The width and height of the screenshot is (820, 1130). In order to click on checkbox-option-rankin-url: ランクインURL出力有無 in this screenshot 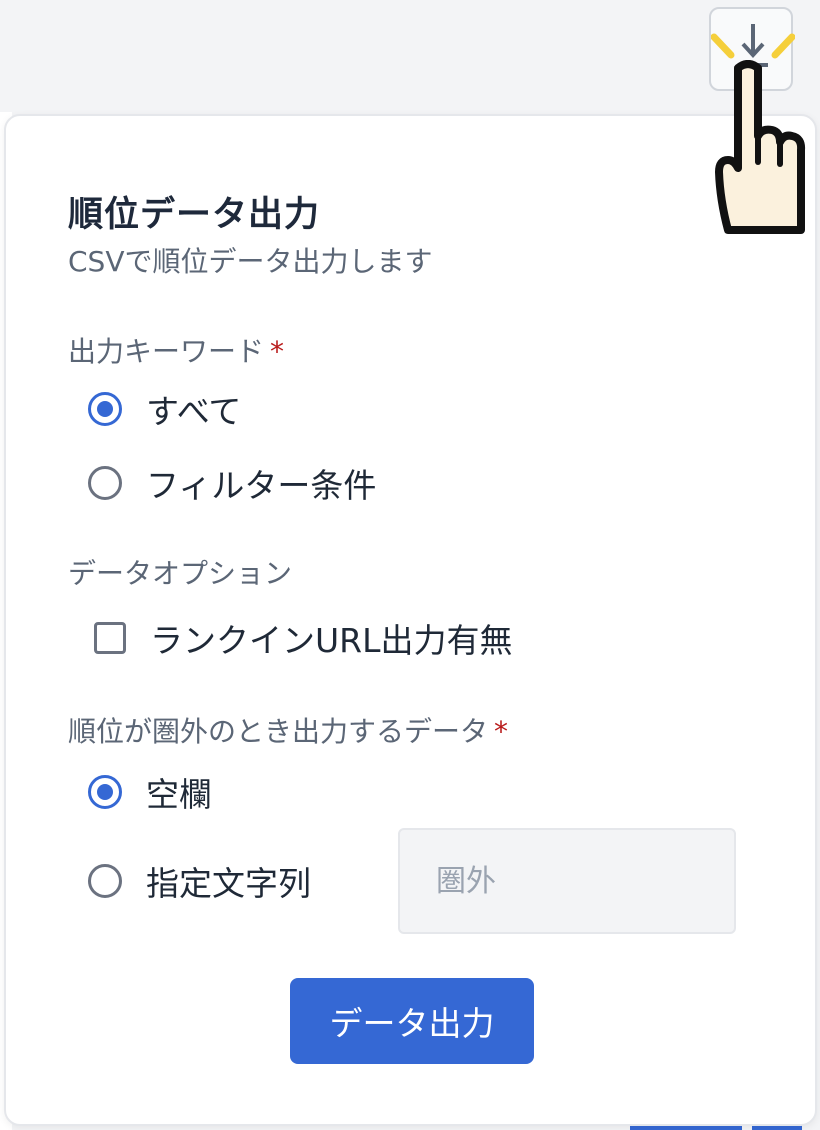, I will do `click(300, 638)`.